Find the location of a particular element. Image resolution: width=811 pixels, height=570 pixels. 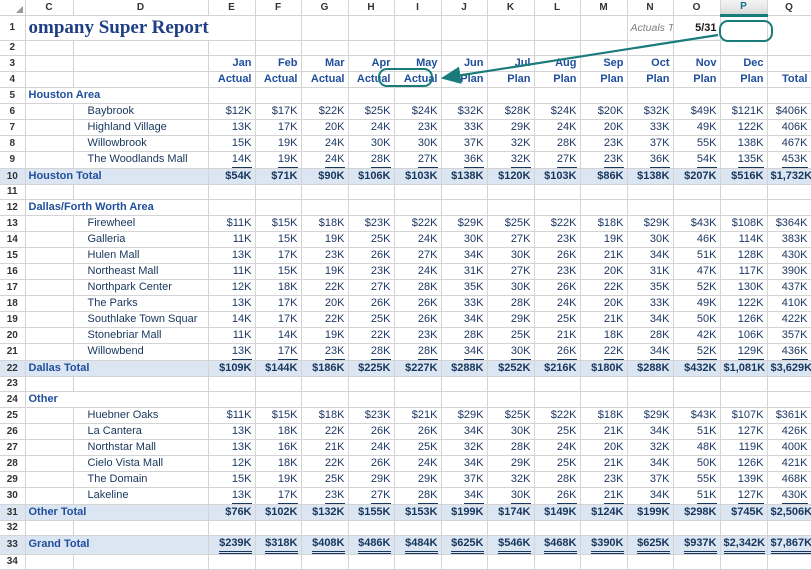

cell-value: $408K is located at coordinates (325, 544).